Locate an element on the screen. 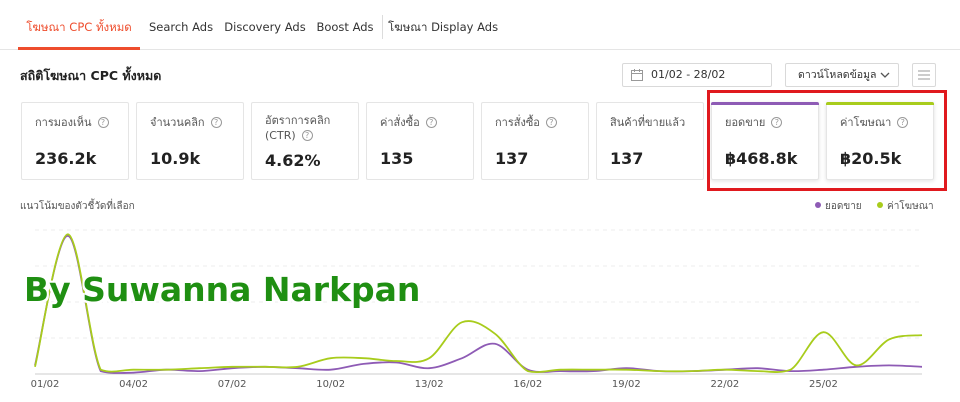 The image size is (960, 402). legend-item-ad-cost: ค่าโฆษณา is located at coordinates (905, 206).